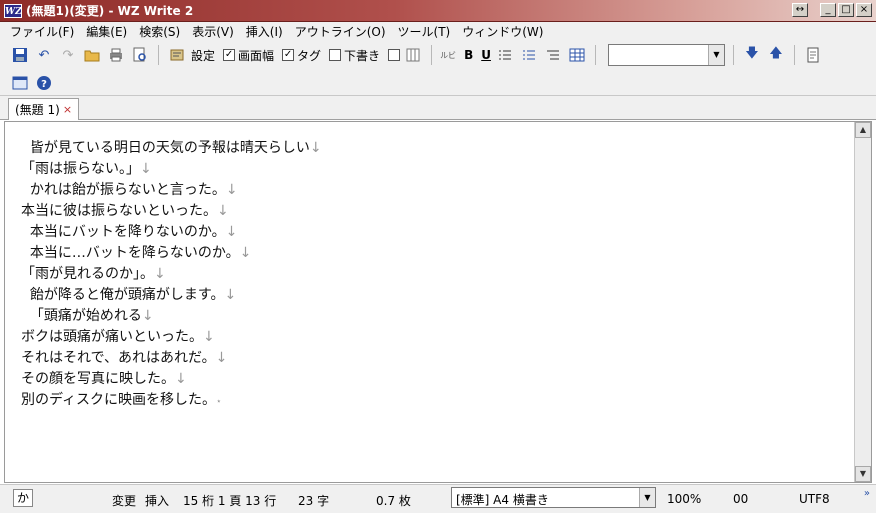 This screenshot has width=876, height=513. Describe the element at coordinates (264, 31) in the screenshot. I see `menu-insert: 挿入(I)` at that location.